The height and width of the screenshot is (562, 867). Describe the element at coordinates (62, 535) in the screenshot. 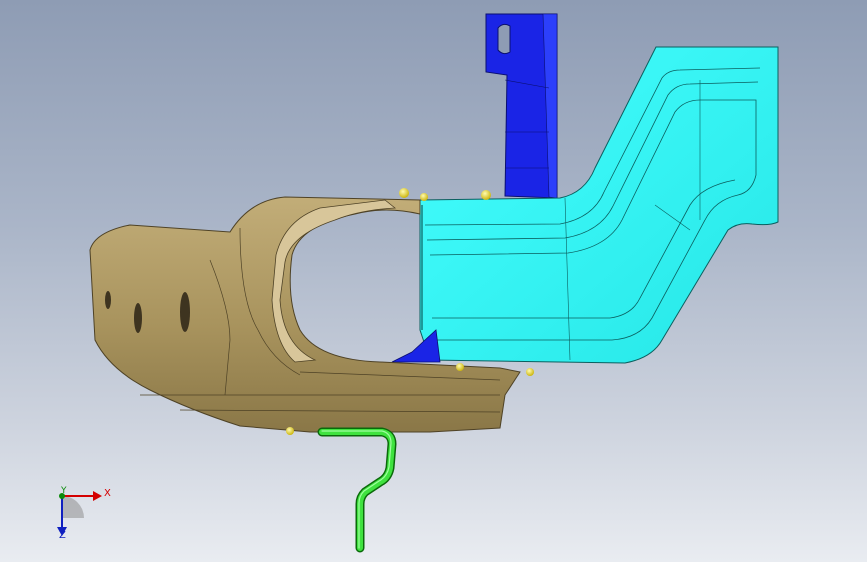

I see `z-axis-label: Z` at that location.